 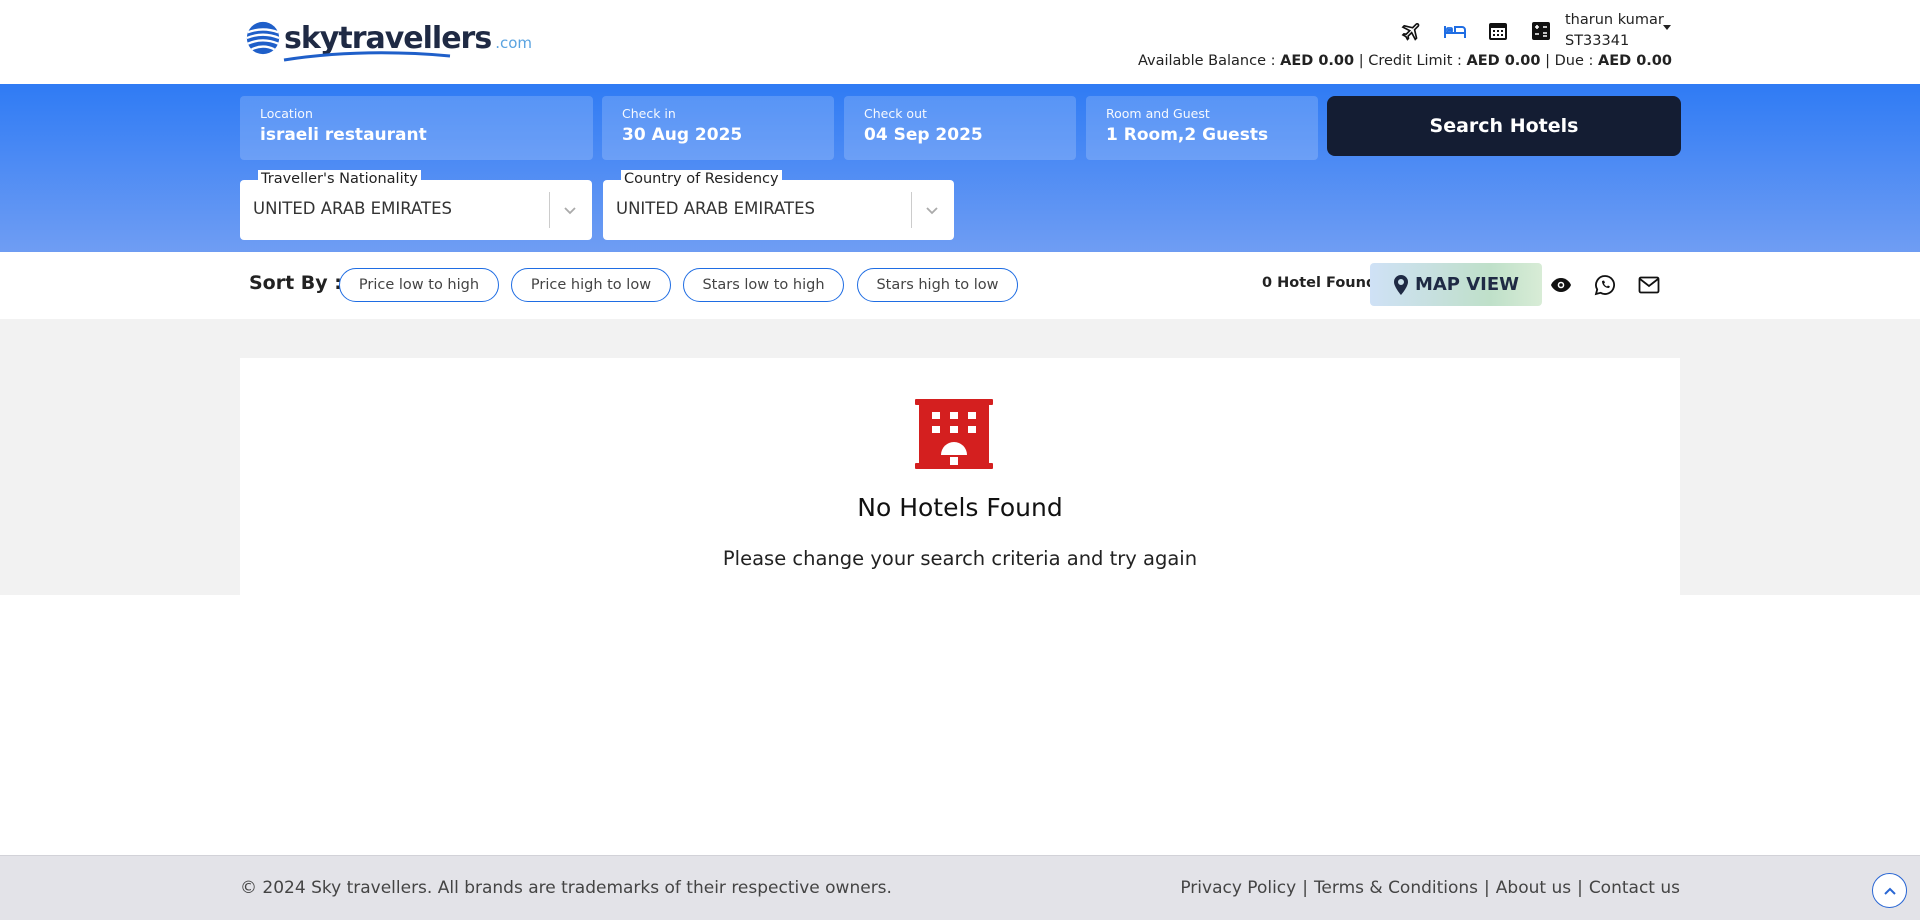 I want to click on sort-price-high-low-button: Price high to low, so click(x=591, y=285).